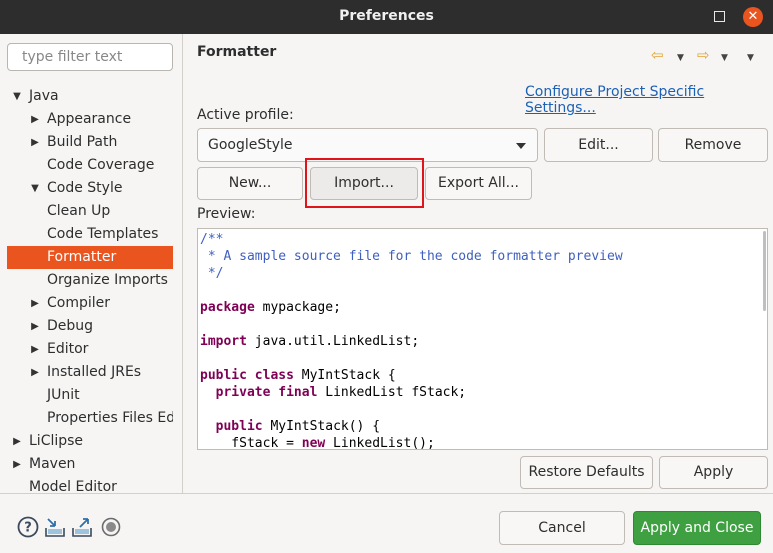 The width and height of the screenshot is (773, 553). I want to click on active-profile-label: Active profile:, so click(245, 115).